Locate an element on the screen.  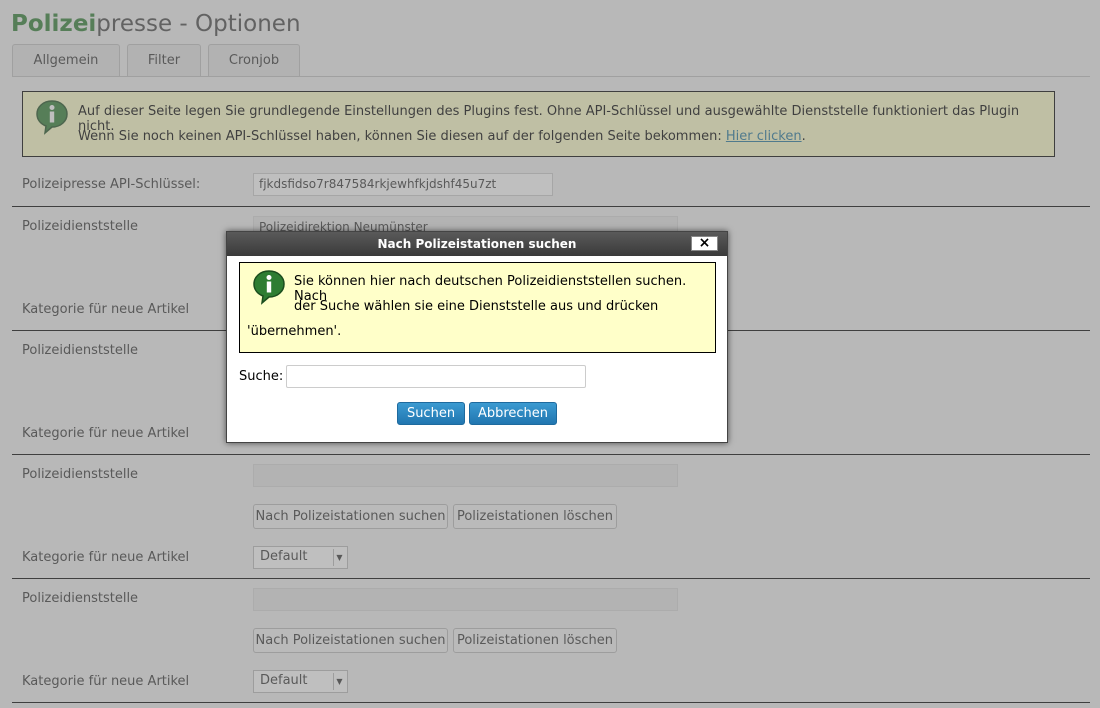
title-brand: Polizei is located at coordinates (54, 24).